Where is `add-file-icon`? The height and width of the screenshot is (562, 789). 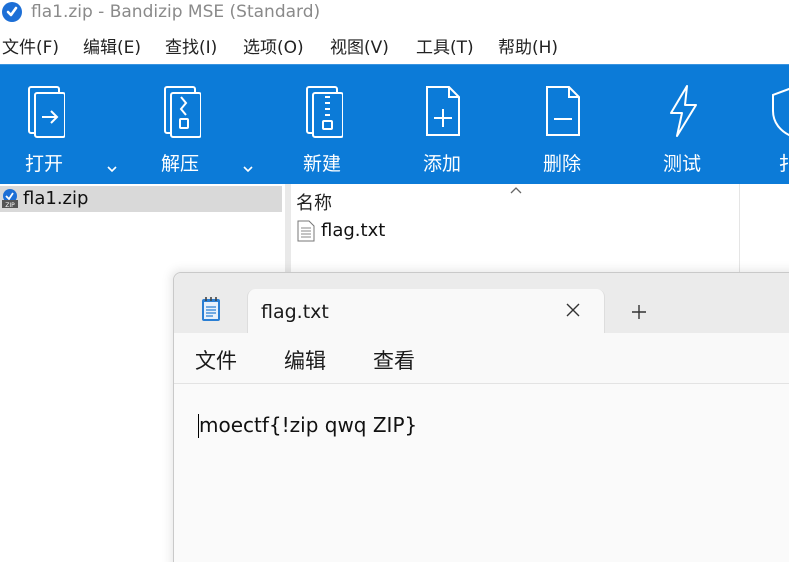 add-file-icon is located at coordinates (443, 111).